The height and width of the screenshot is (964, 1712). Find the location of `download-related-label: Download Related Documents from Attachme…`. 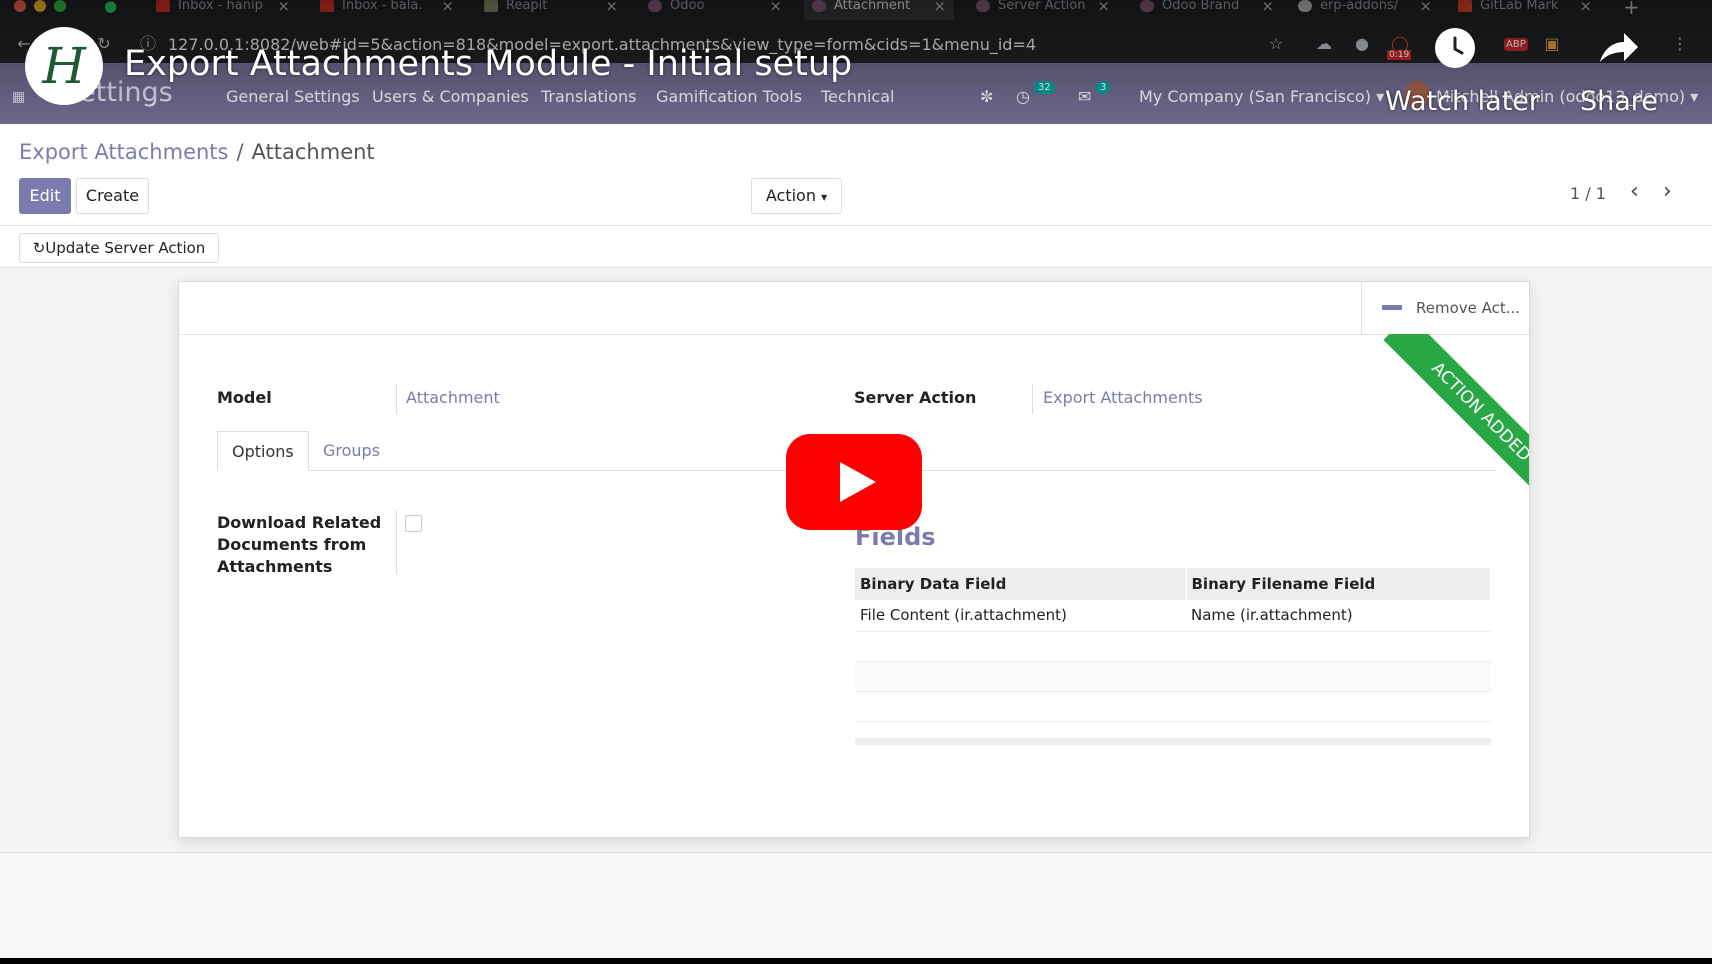

download-related-label: Download Related Documents from Attachme… is located at coordinates (299, 544).